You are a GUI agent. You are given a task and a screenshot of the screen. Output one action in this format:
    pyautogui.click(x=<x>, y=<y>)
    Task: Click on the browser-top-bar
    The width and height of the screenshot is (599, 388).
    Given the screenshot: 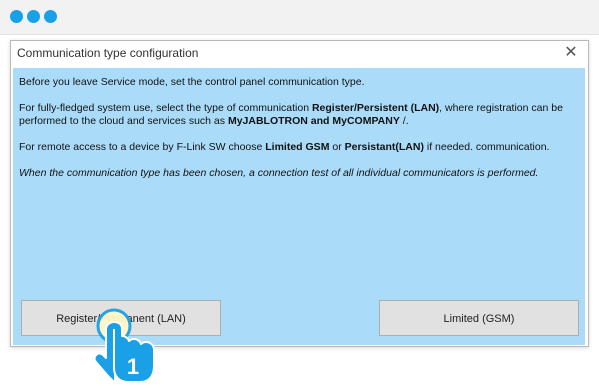 What is the action you would take?
    pyautogui.click(x=299, y=17)
    